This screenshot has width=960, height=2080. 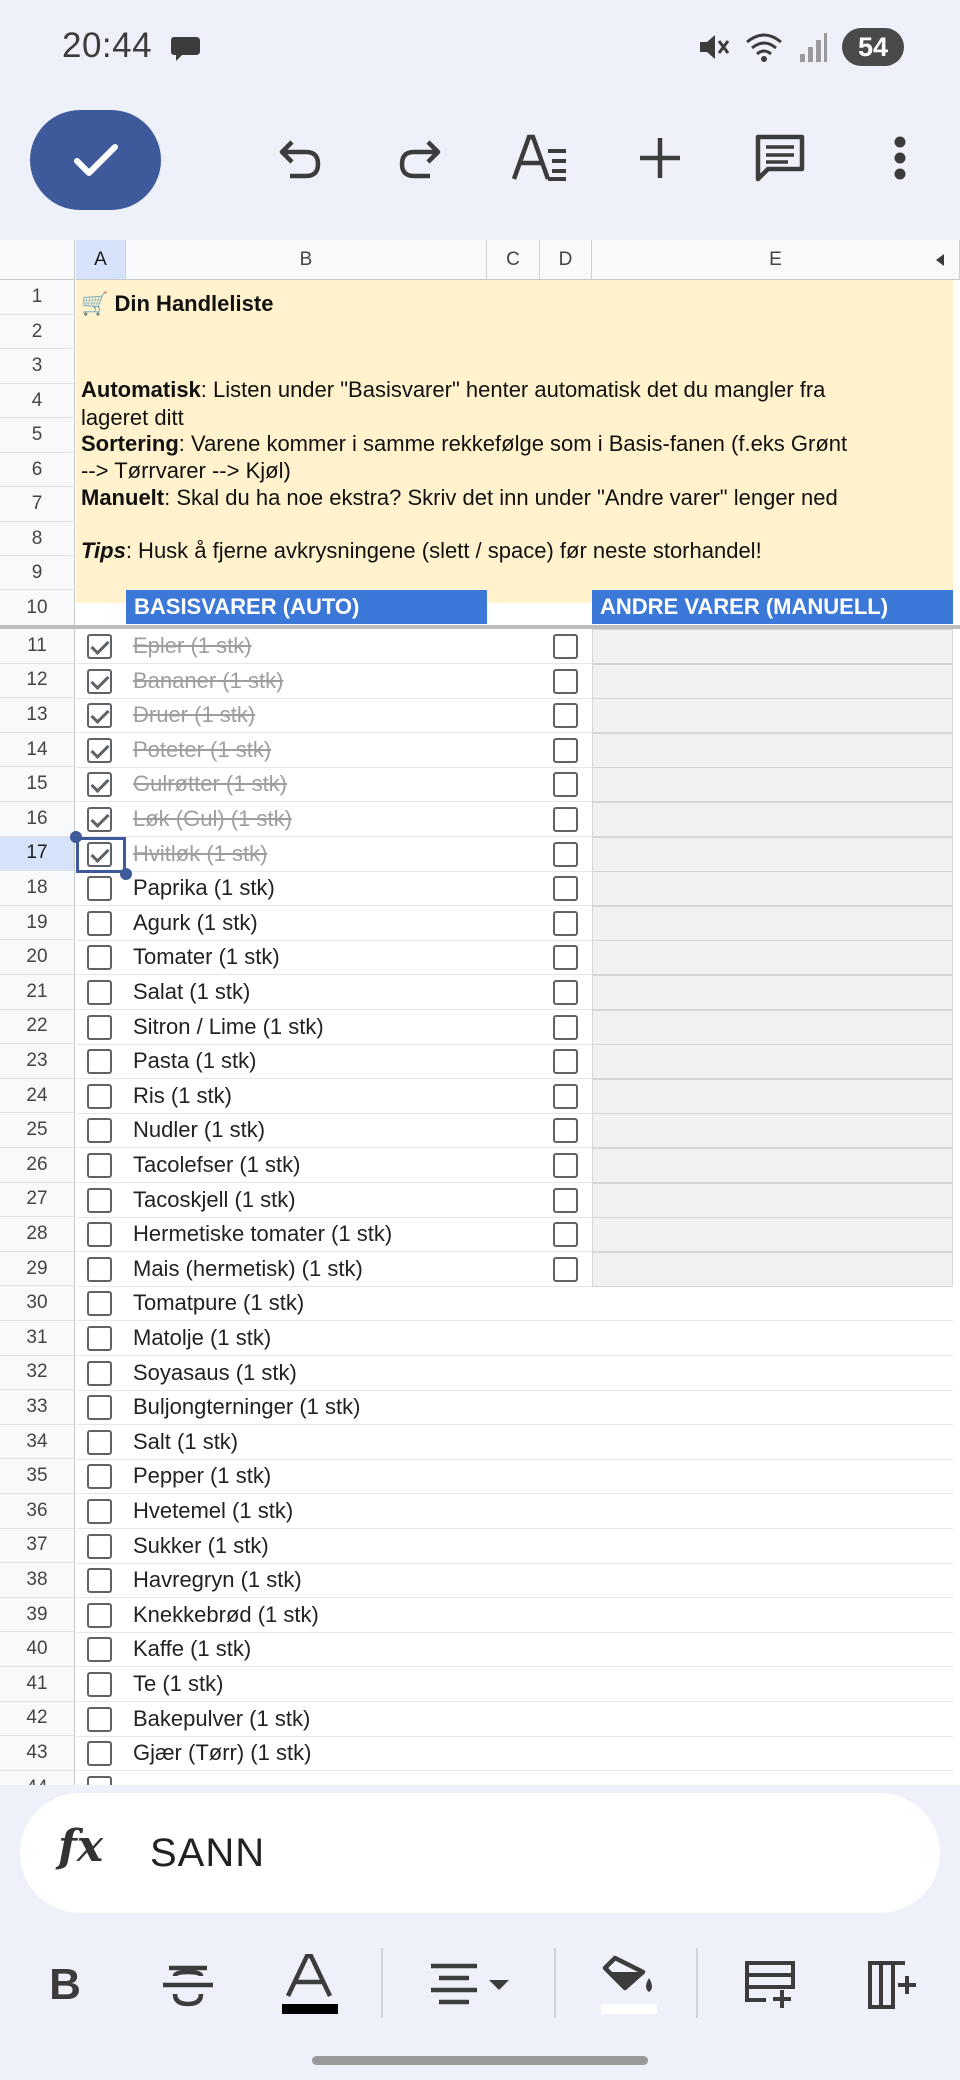 I want to click on row-header: 16, so click(x=37, y=819).